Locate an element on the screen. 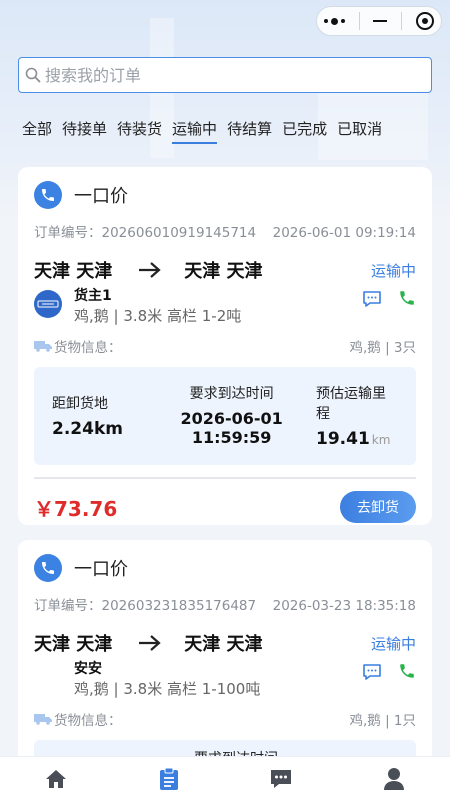 This screenshot has width=450, height=800. arrival-date: 2026-06-01 is located at coordinates (231, 418).